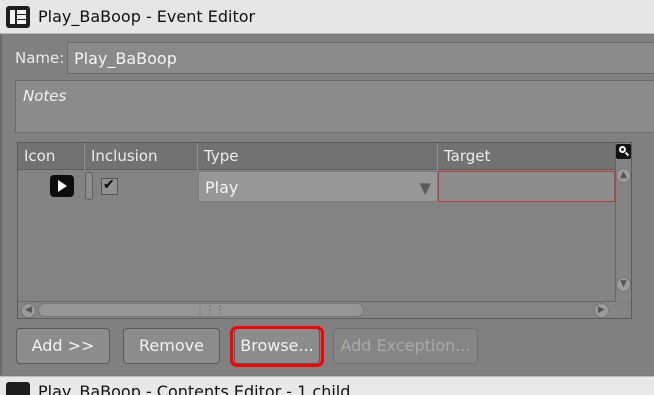 Image resolution: width=654 pixels, height=395 pixels. Describe the element at coordinates (18, 17) in the screenshot. I see `event-editor-icon` at that location.